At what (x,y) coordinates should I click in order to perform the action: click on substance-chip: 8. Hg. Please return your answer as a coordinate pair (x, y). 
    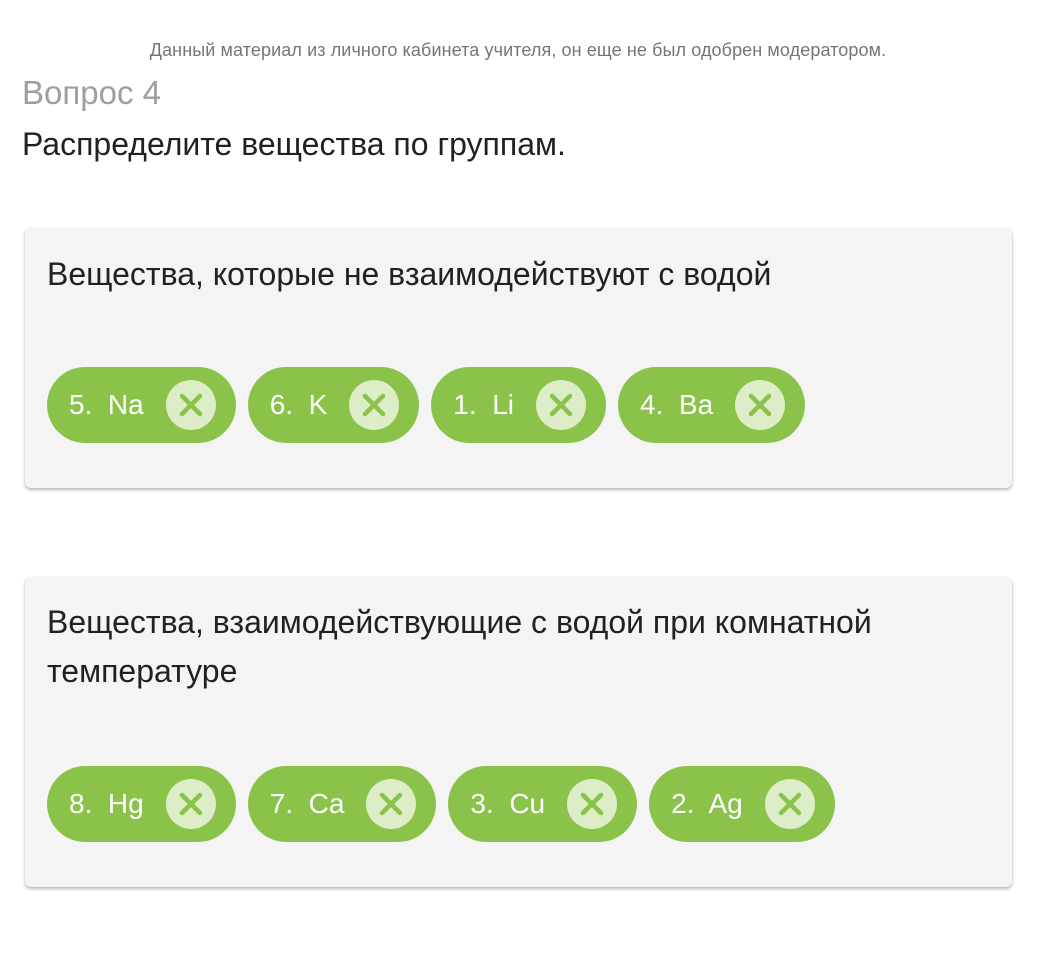
    Looking at the image, I should click on (141, 804).